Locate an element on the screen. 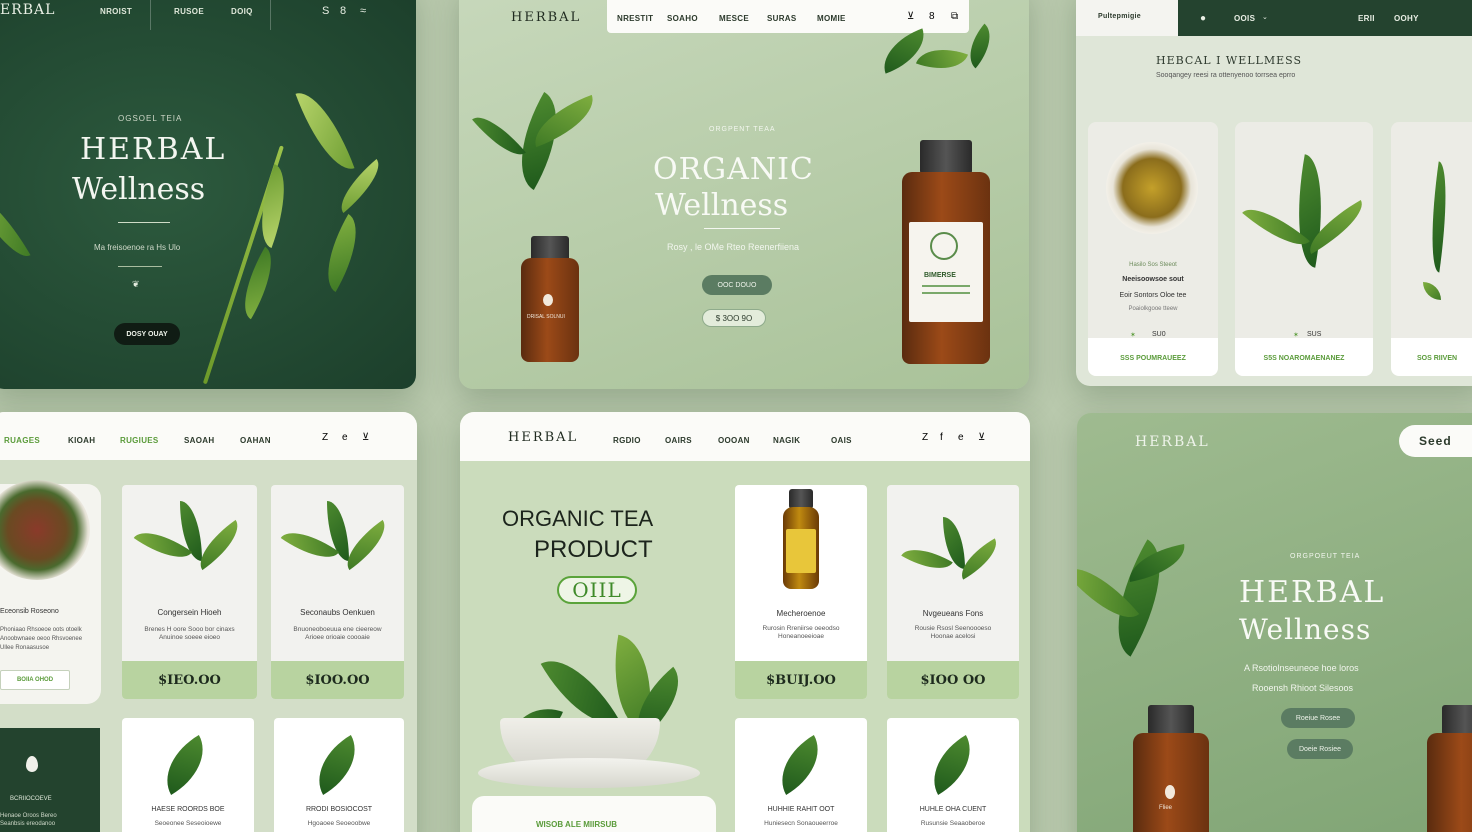  primary-button: Roeiue Rosee is located at coordinates (1318, 718).